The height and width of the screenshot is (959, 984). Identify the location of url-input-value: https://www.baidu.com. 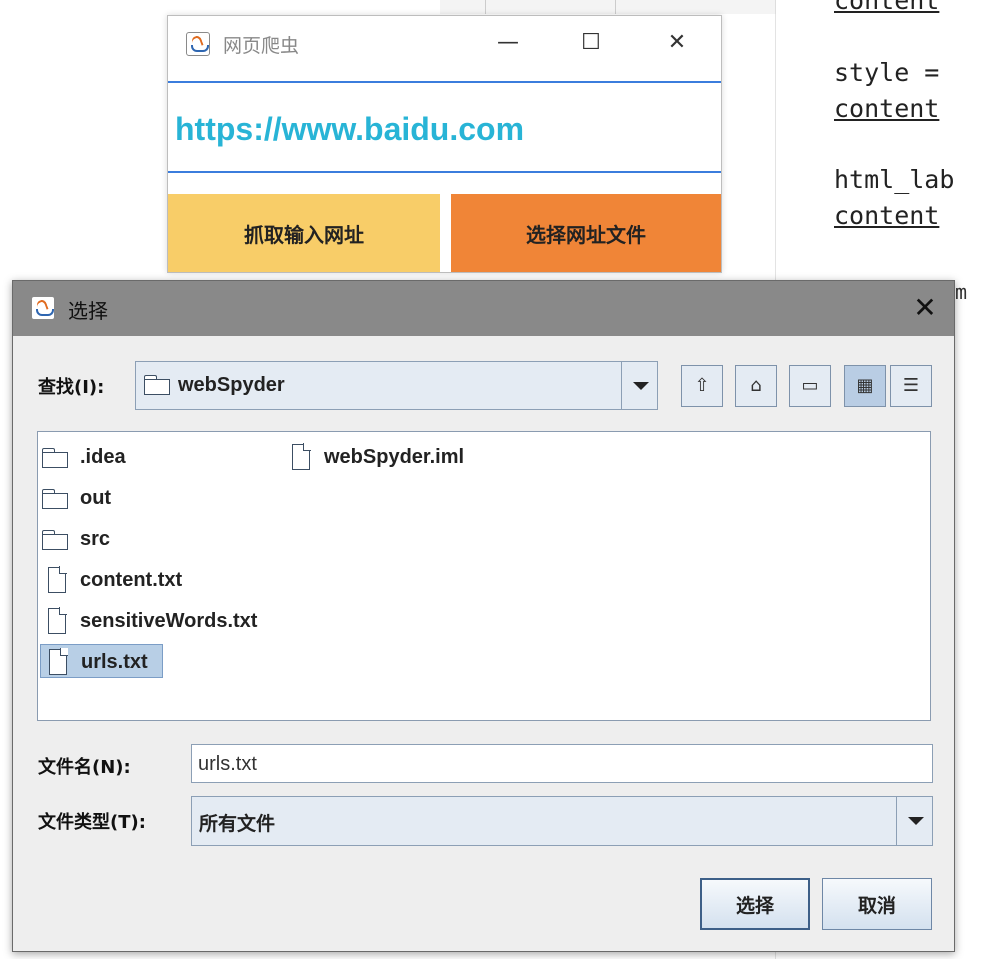
(350, 129).